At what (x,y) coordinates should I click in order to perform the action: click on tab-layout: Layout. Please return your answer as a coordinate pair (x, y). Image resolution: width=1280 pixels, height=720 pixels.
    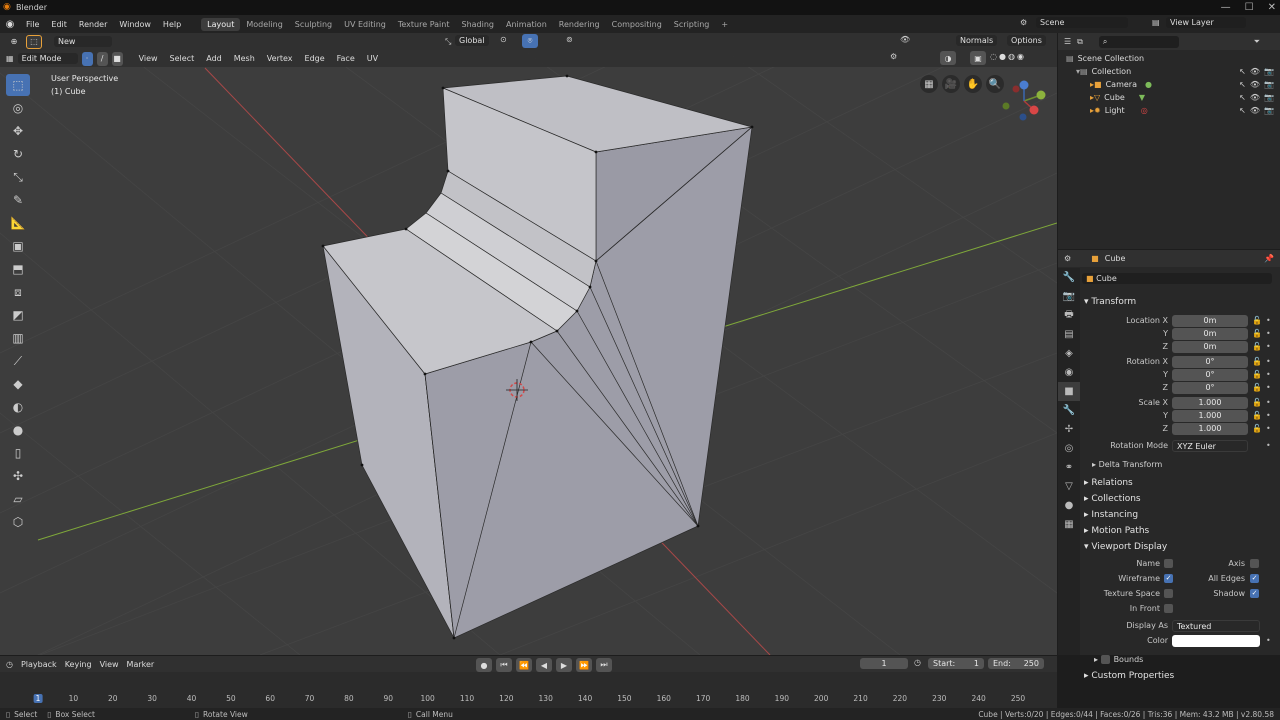
    Looking at the image, I should click on (221, 24).